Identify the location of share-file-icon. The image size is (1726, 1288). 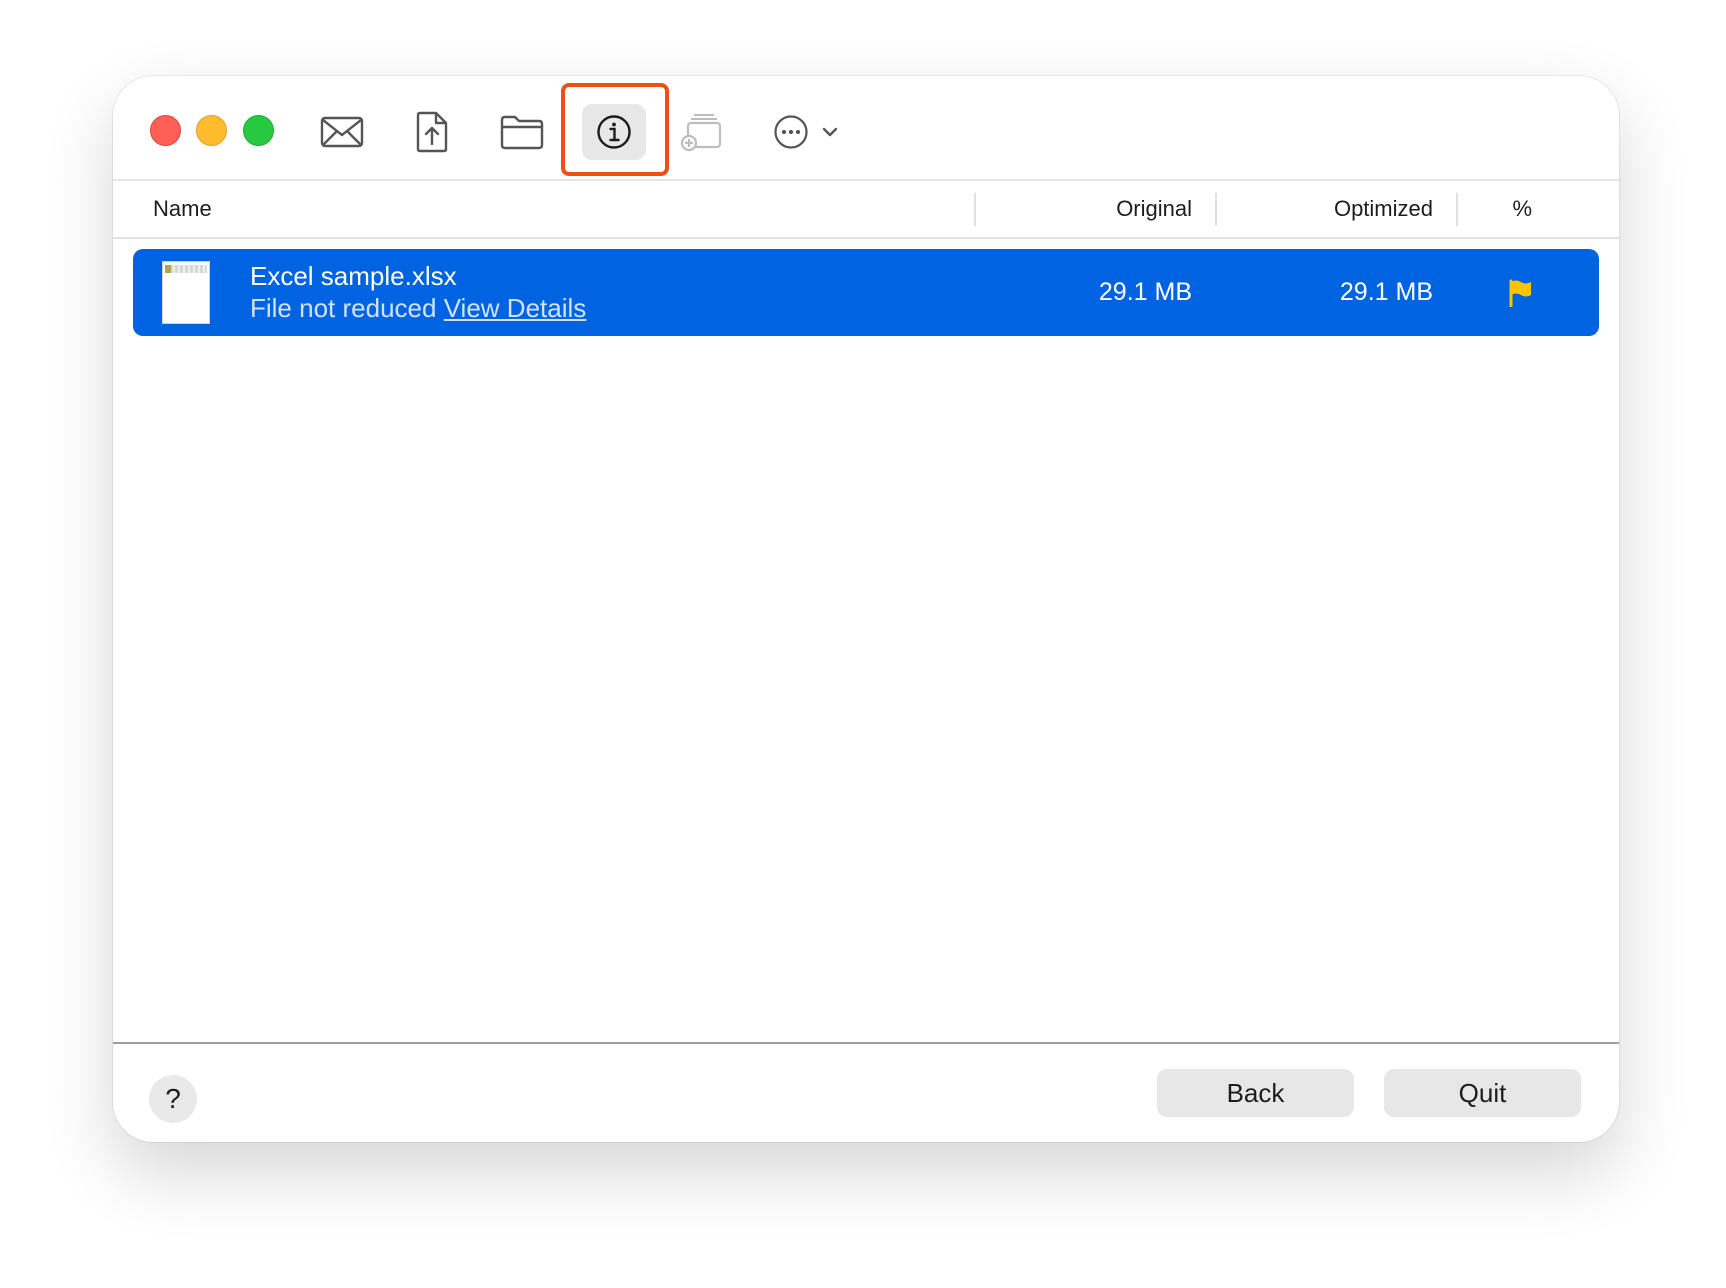
(432, 132).